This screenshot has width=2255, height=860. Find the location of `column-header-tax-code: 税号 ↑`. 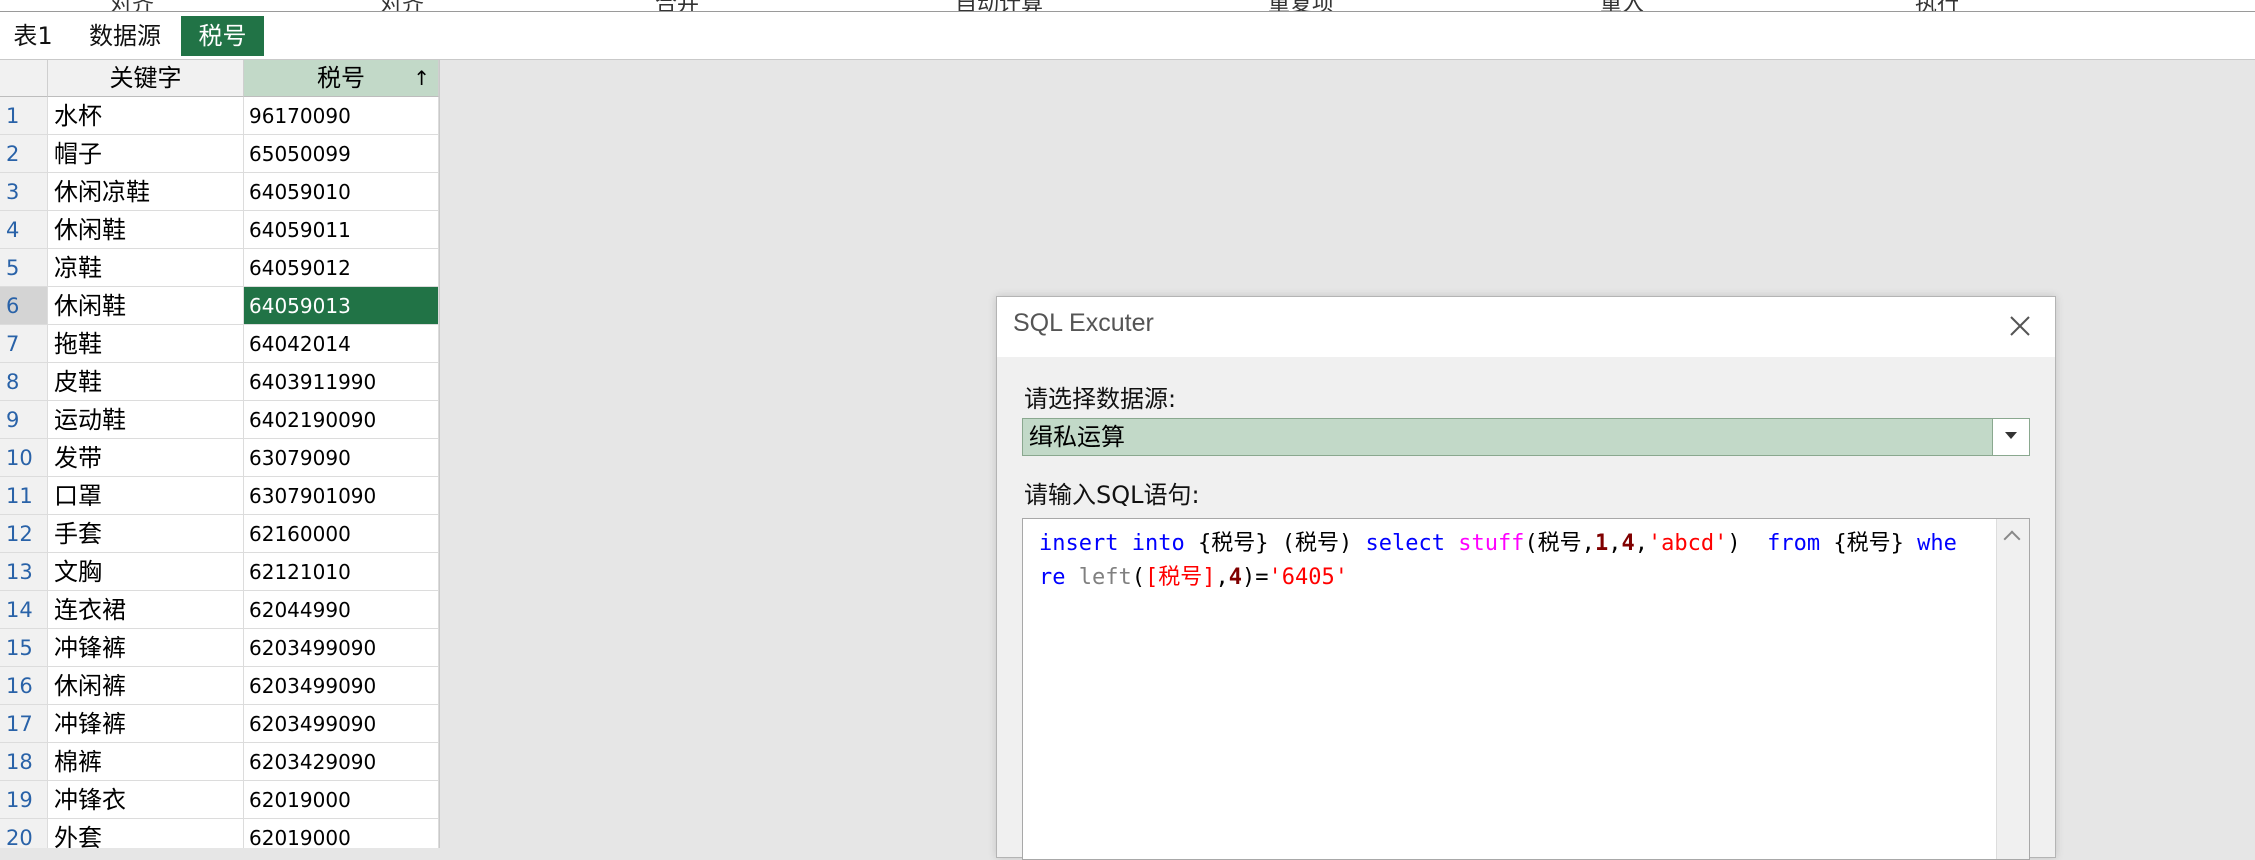

column-header-tax-code: 税号 ↑ is located at coordinates (341, 78).